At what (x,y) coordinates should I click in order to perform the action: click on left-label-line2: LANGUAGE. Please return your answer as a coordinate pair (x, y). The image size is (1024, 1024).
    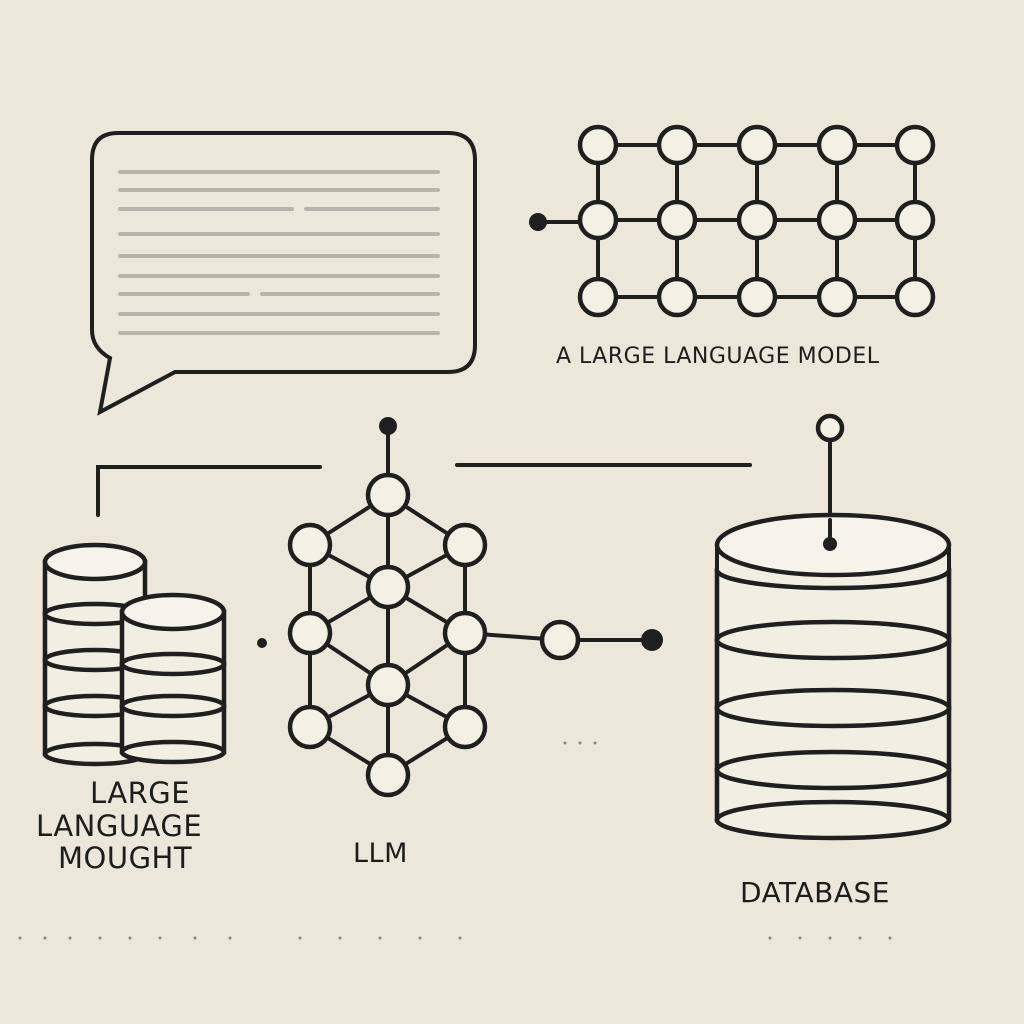
    Looking at the image, I should click on (119, 826).